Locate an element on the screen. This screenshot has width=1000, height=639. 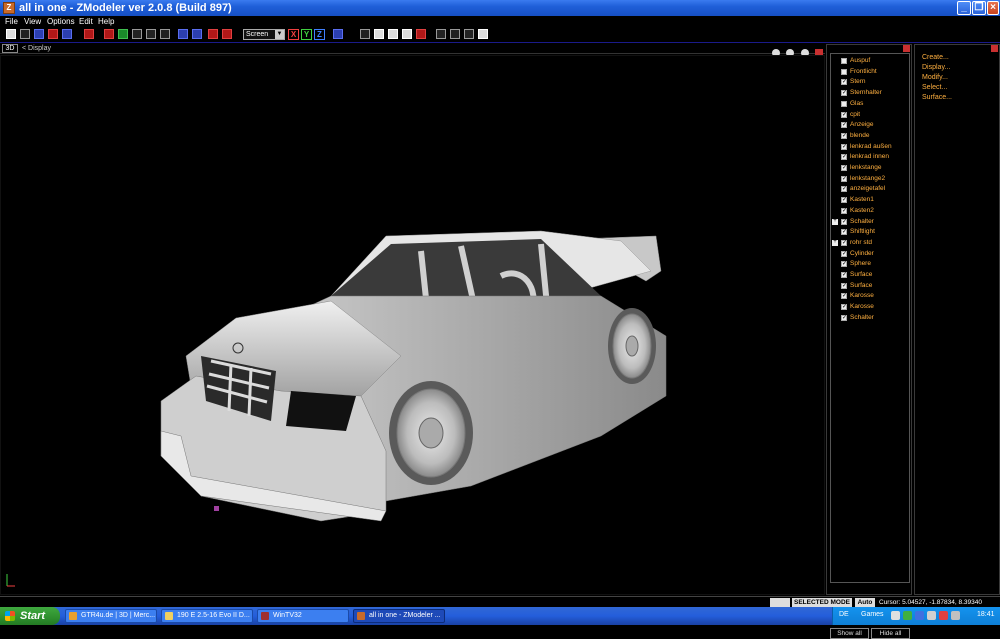
axis-x-toggle: X is located at coordinates (293, 34).